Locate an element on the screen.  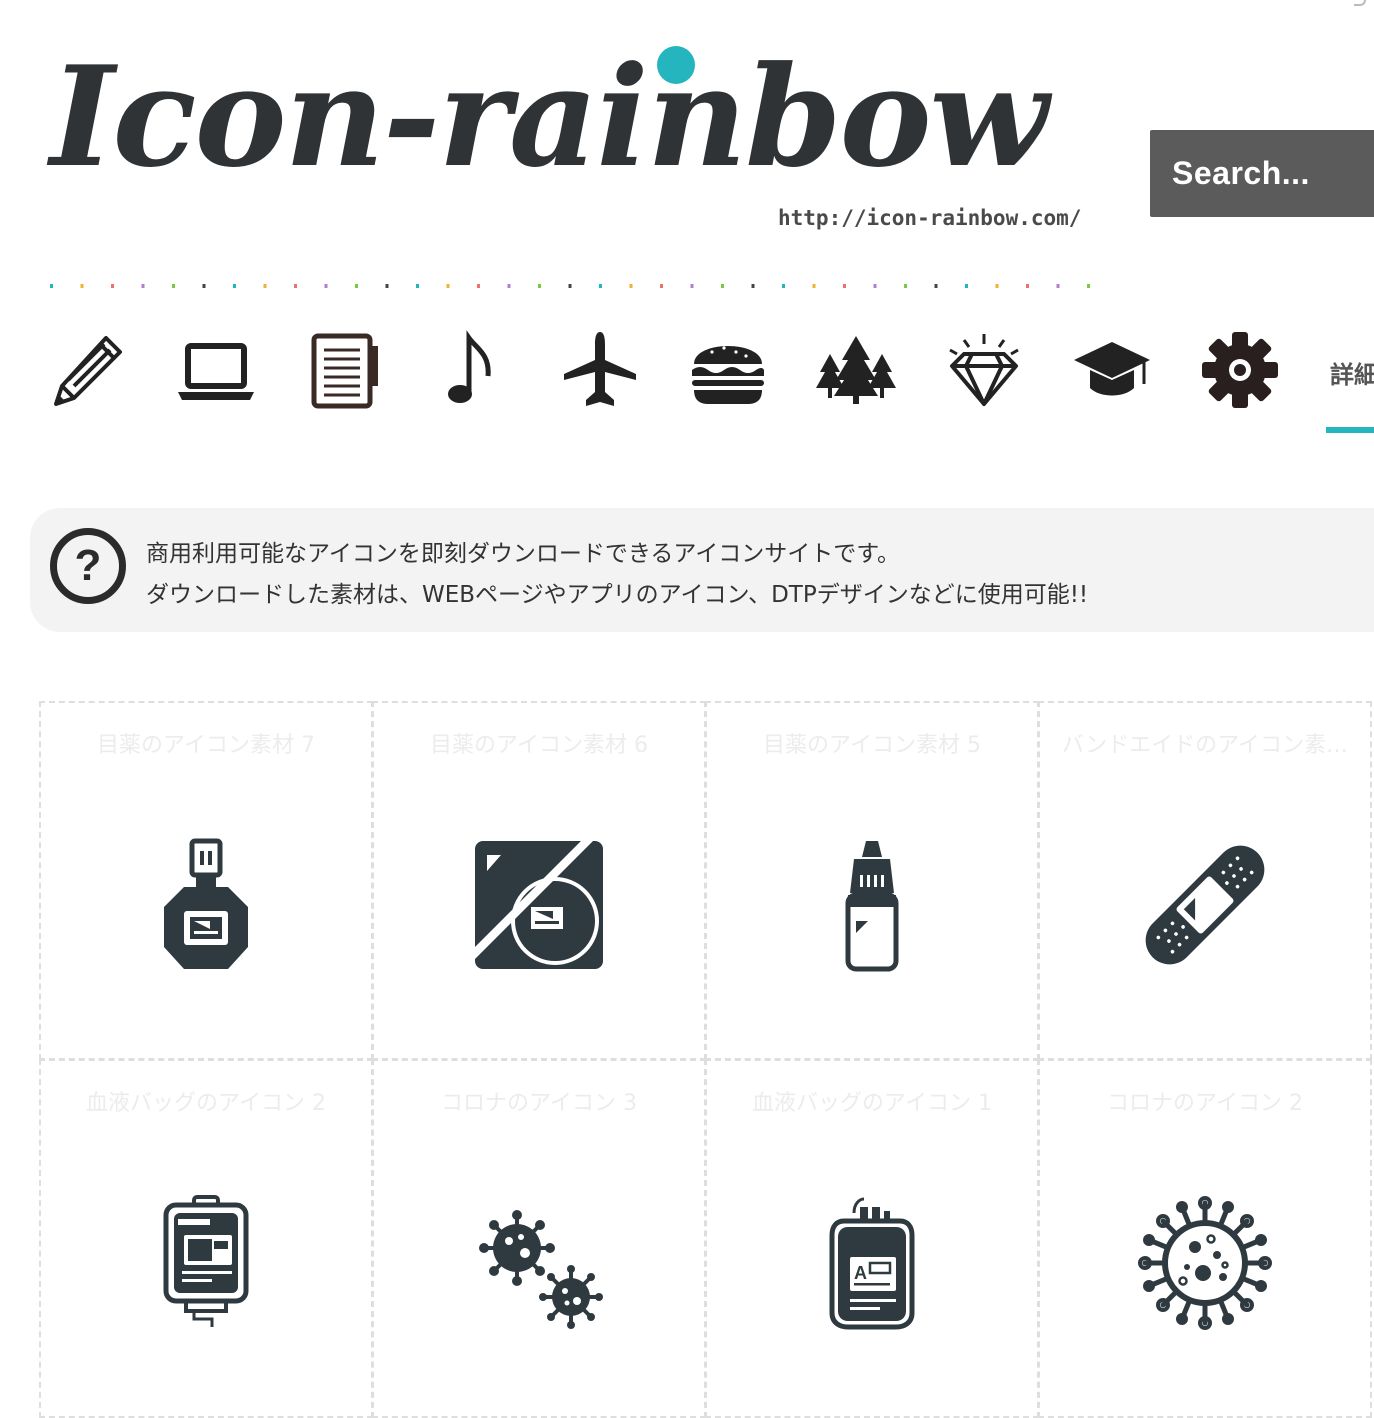
icon-card-title: 目薬のアイコン素材 6 is located at coordinates (539, 745).